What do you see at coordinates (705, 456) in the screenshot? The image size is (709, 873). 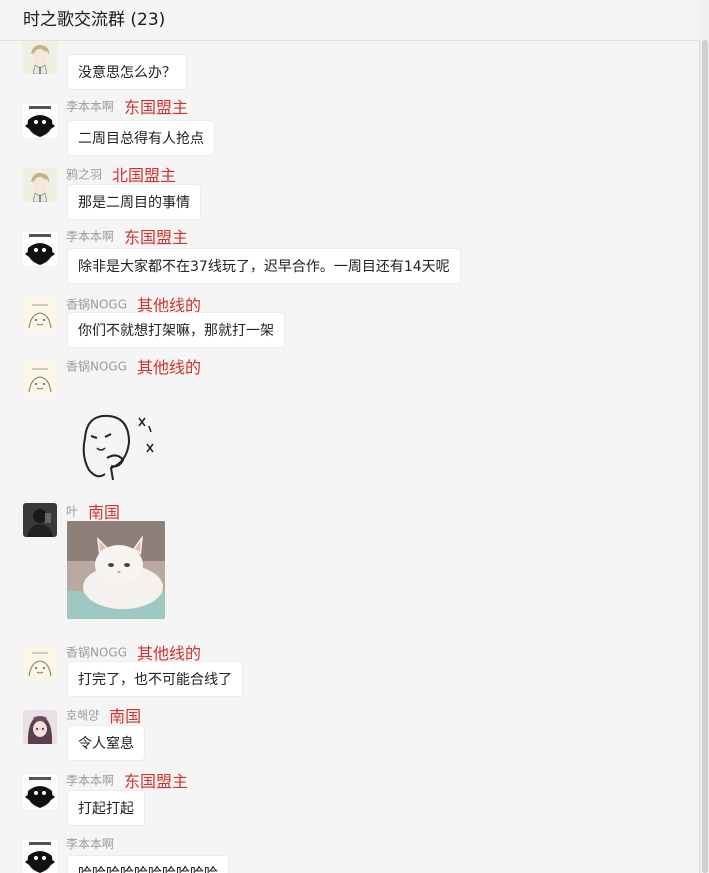 I see `scrollbar-thumb` at bounding box center [705, 456].